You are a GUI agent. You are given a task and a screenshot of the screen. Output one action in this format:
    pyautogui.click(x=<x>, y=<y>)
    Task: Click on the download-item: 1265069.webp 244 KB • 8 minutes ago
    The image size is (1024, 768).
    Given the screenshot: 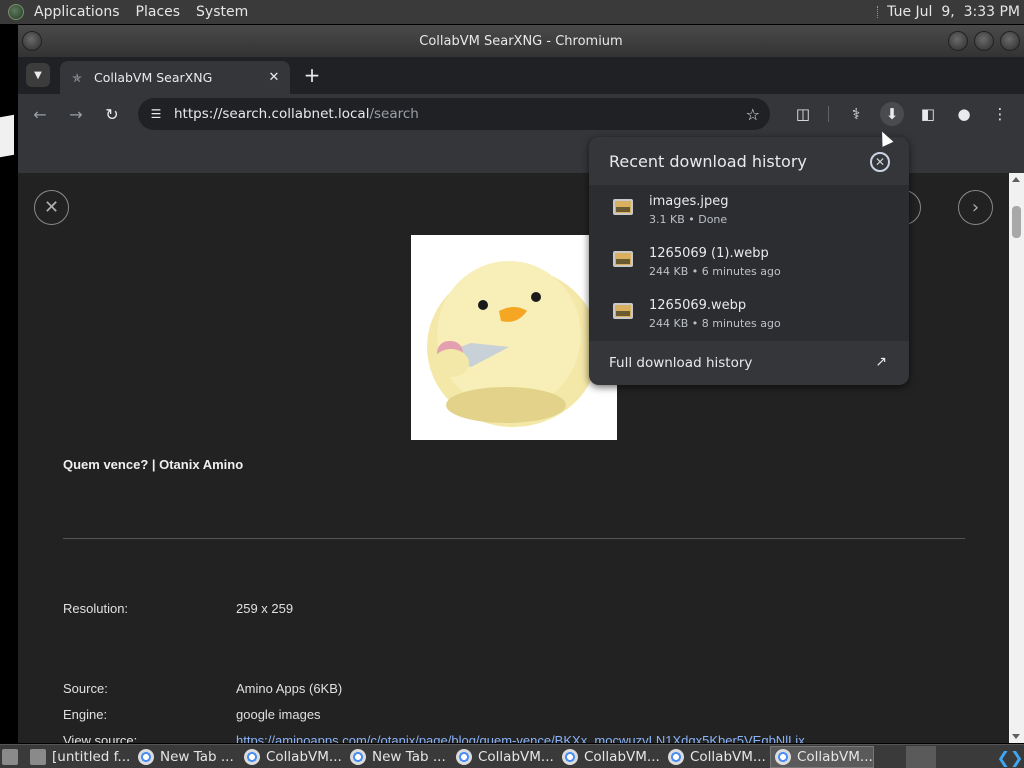 What is the action you would take?
    pyautogui.click(x=749, y=315)
    